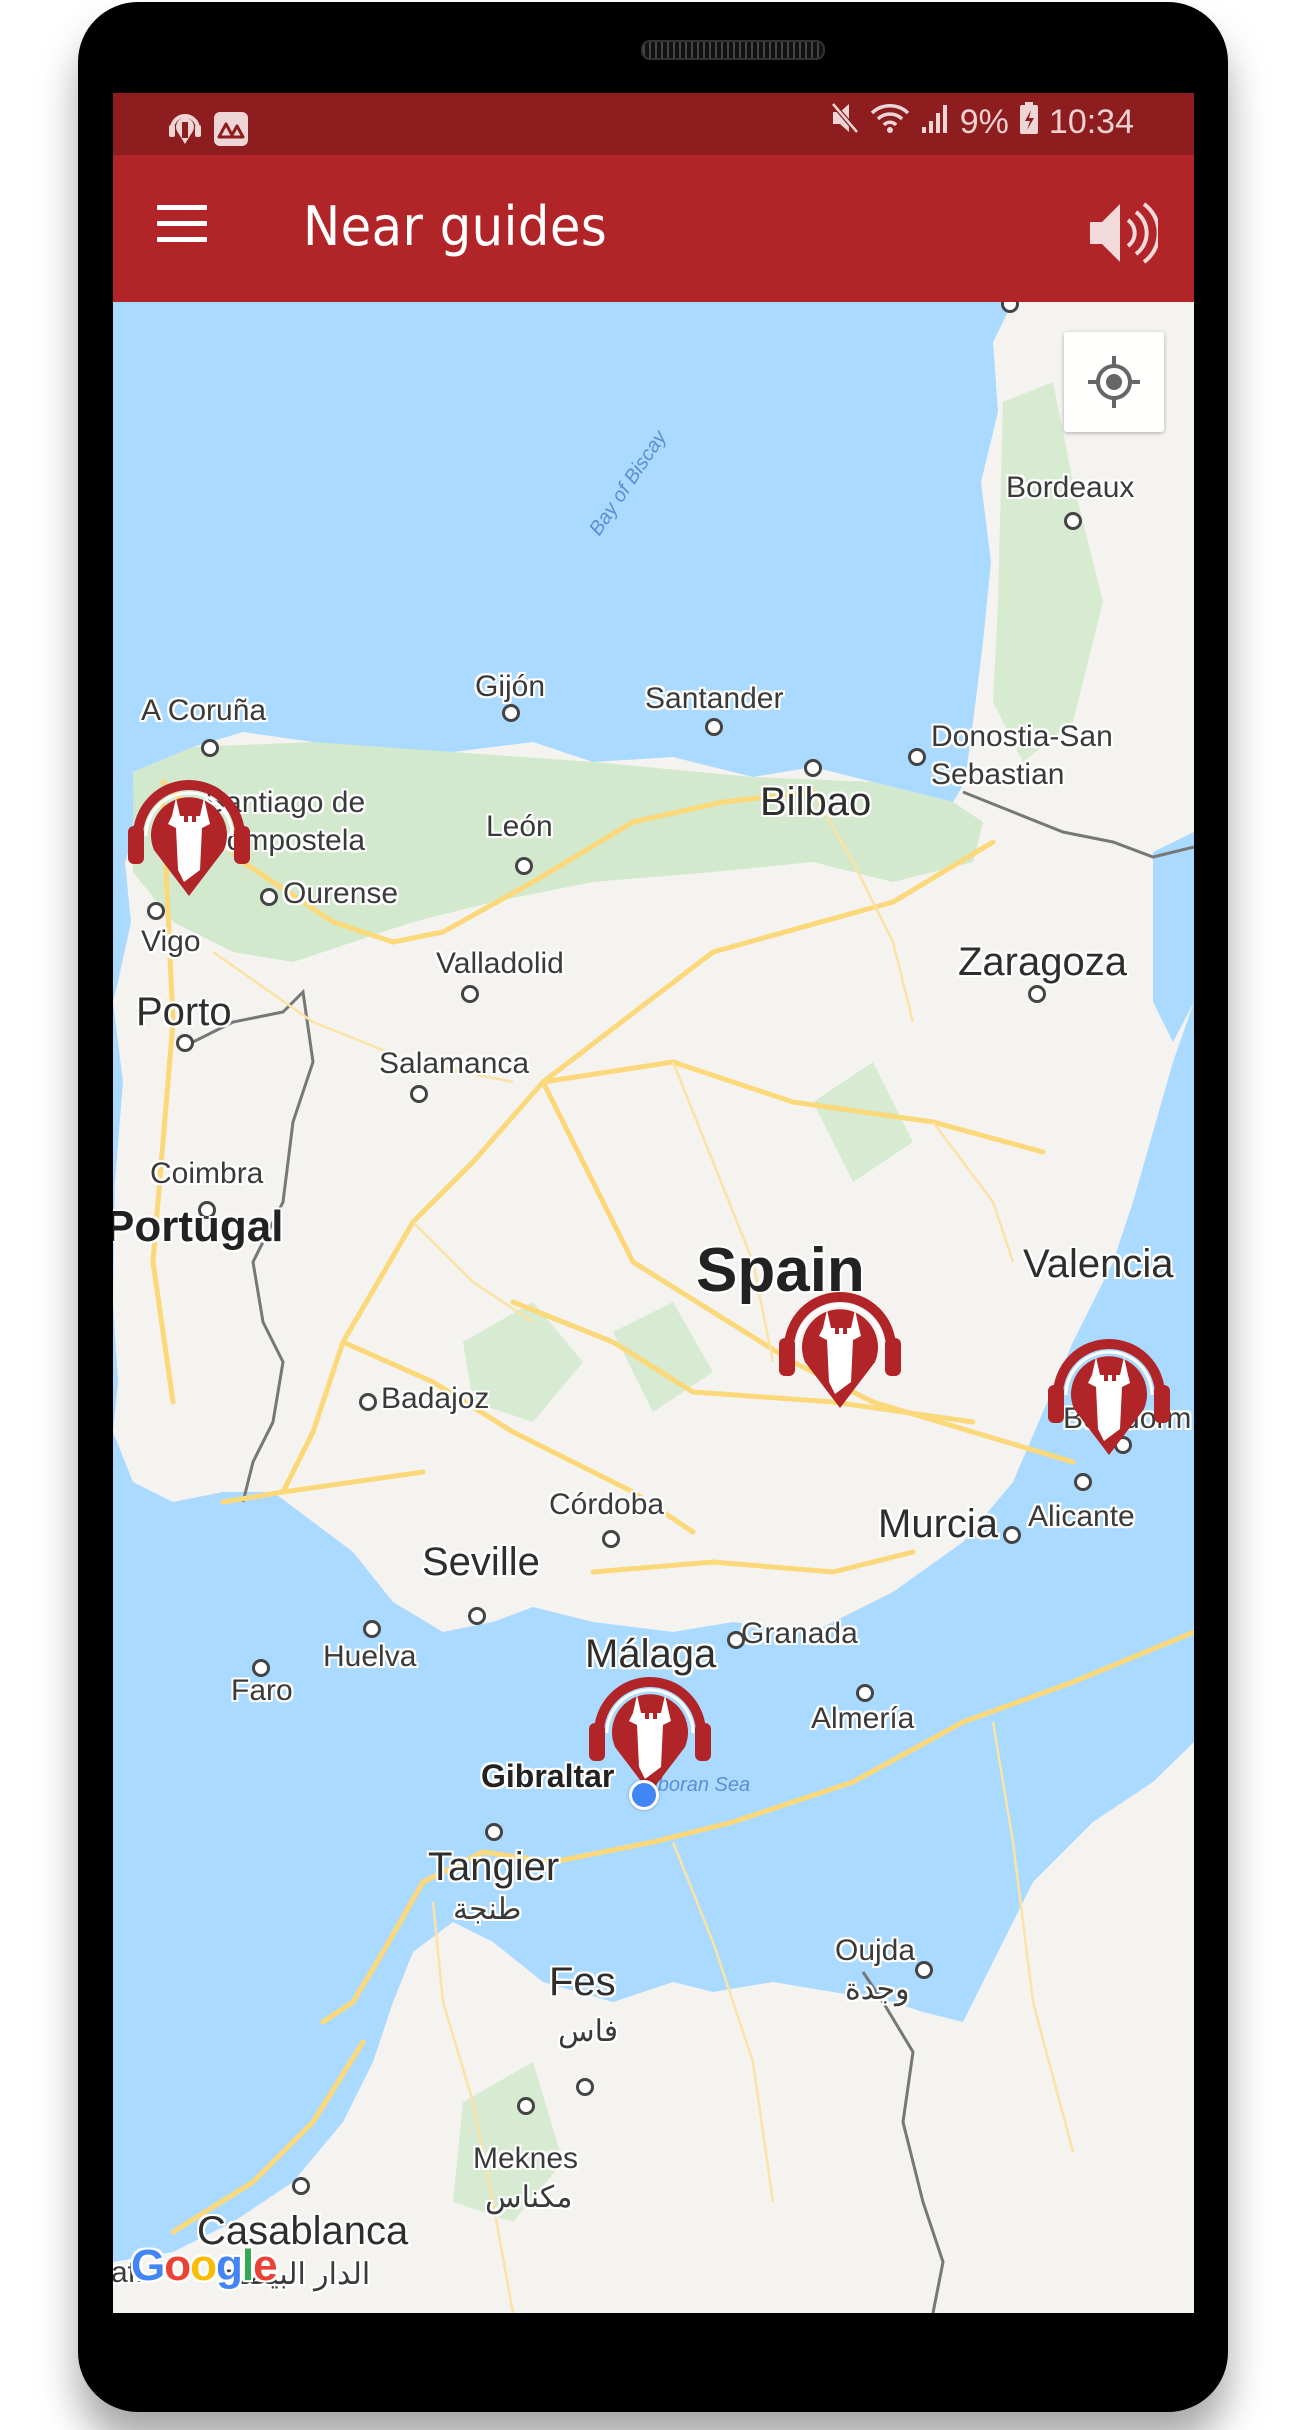  Describe the element at coordinates (198, 1226) in the screenshot. I see `label-portugal: Portugal` at that location.